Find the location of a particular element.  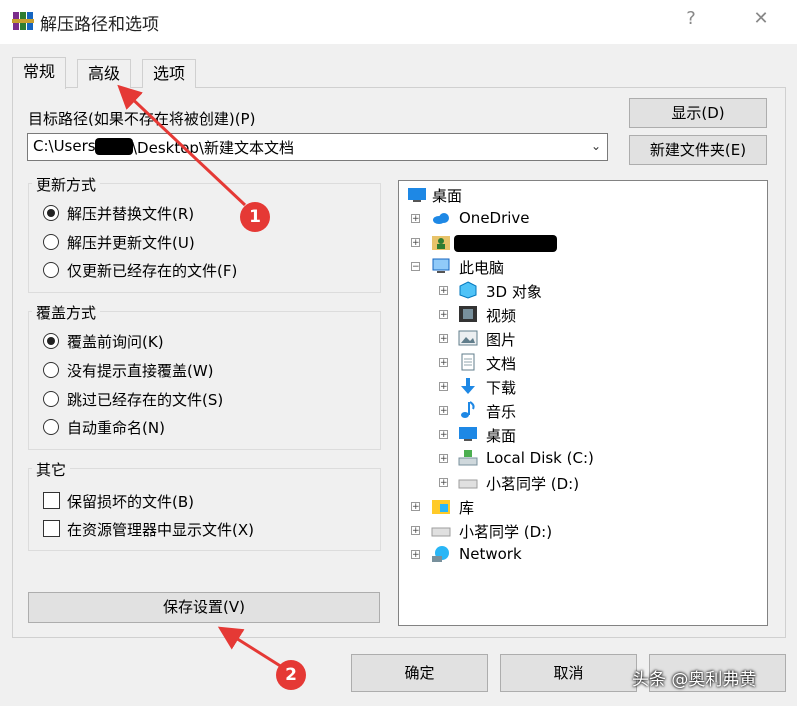

tab-general: 常规 is located at coordinates (39, 73).